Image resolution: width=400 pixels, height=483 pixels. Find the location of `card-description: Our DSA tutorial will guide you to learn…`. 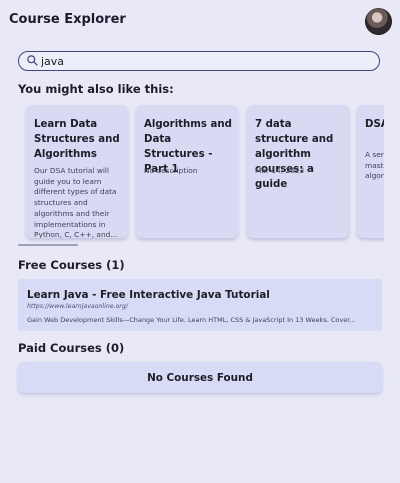

card-description: Our DSA tutorial will guide you to learn… is located at coordinates (76, 202).